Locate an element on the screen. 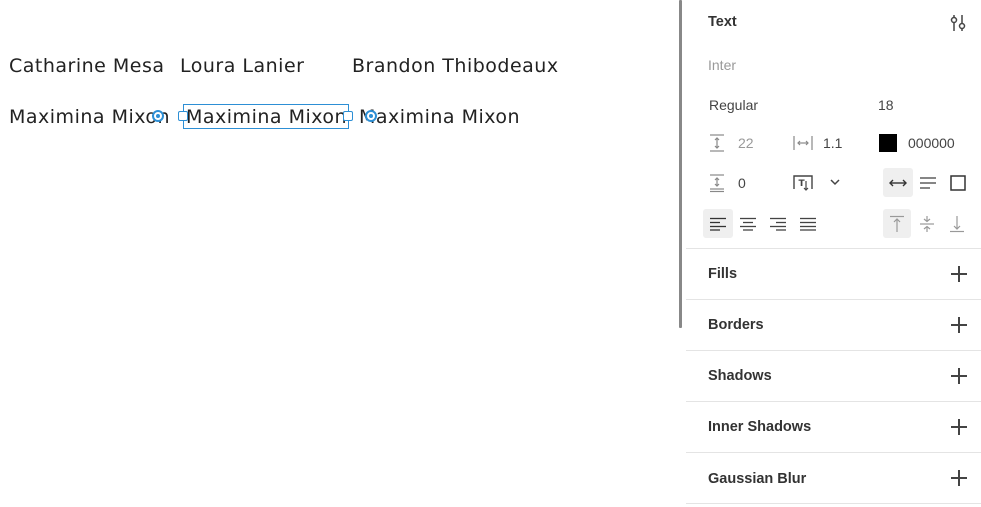 The width and height of the screenshot is (981, 507). letter-spacing-icon is located at coordinates (803, 143).